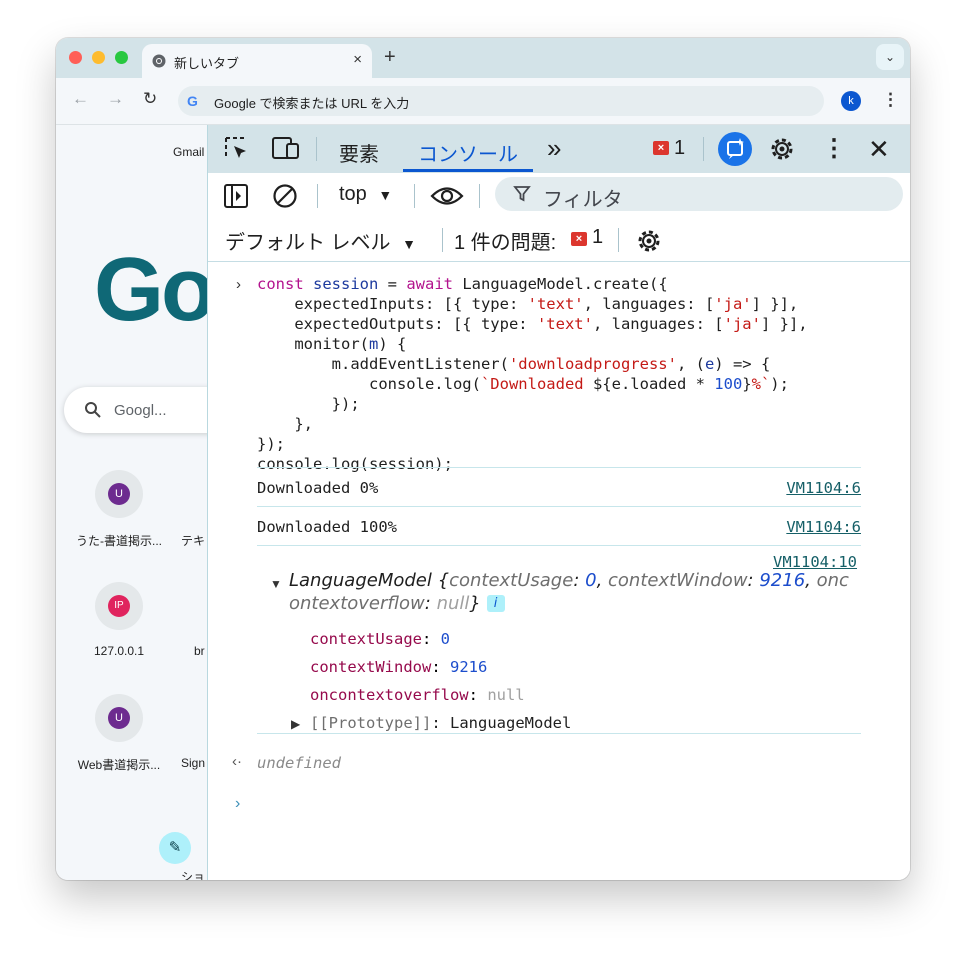 This screenshot has width=966, height=954. Describe the element at coordinates (371, 667) in the screenshot. I see `property-key: contextWindow` at that location.